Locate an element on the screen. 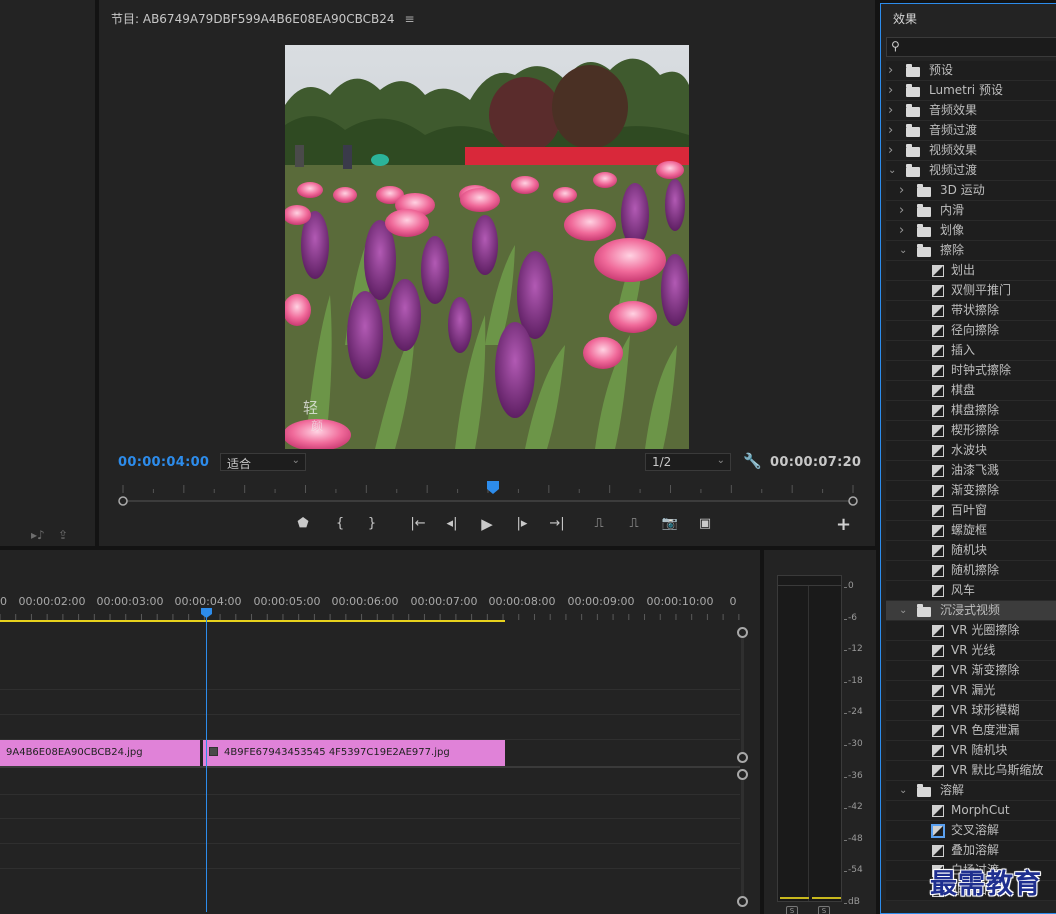 Image resolution: width=1056 pixels, height=914 pixels. extract-button: ⎍ is located at coordinates (634, 523).